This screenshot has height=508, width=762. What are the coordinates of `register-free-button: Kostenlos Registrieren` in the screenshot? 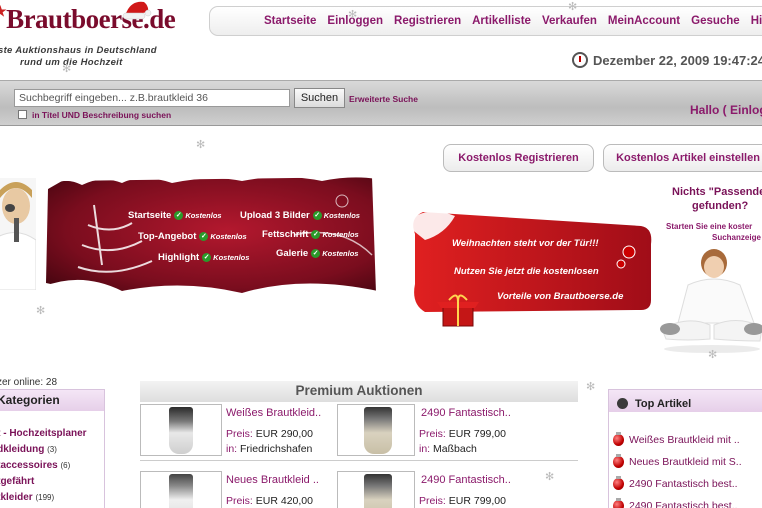 It's located at (518, 158).